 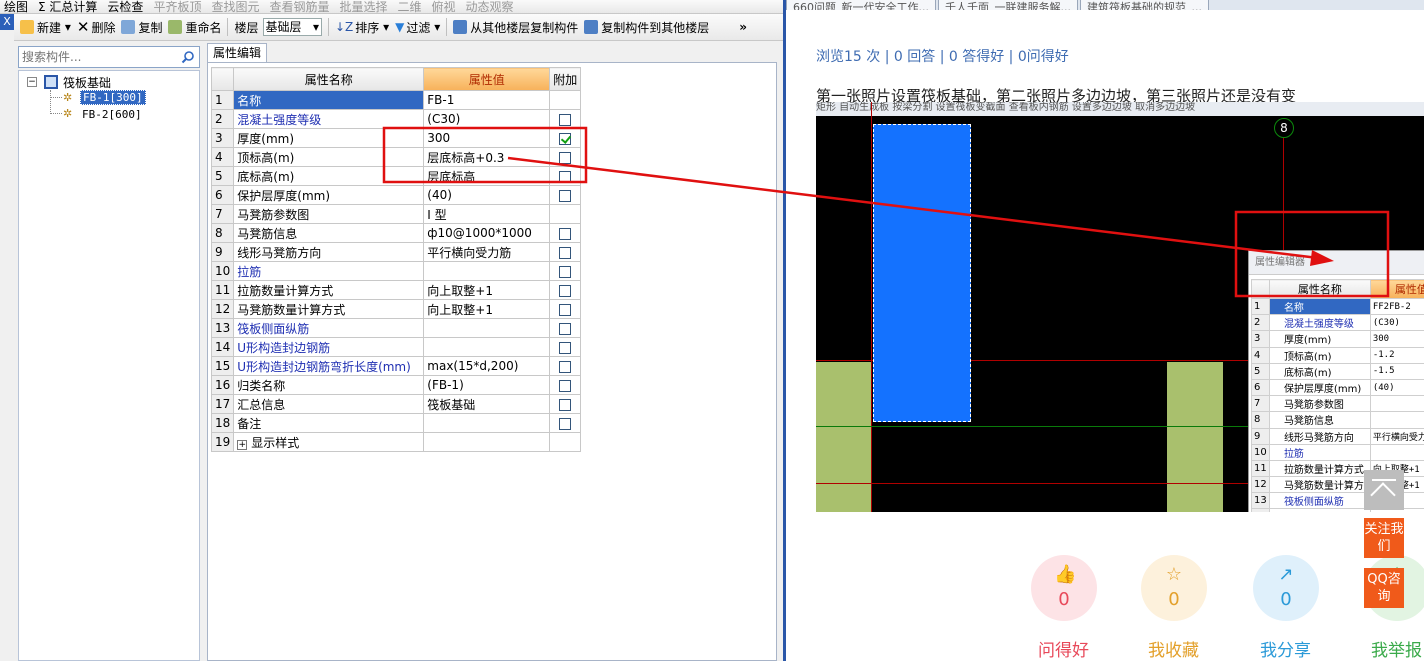 What do you see at coordinates (417, 27) in the screenshot?
I see `filter-button: ▼ 过滤 ▾` at bounding box center [417, 27].